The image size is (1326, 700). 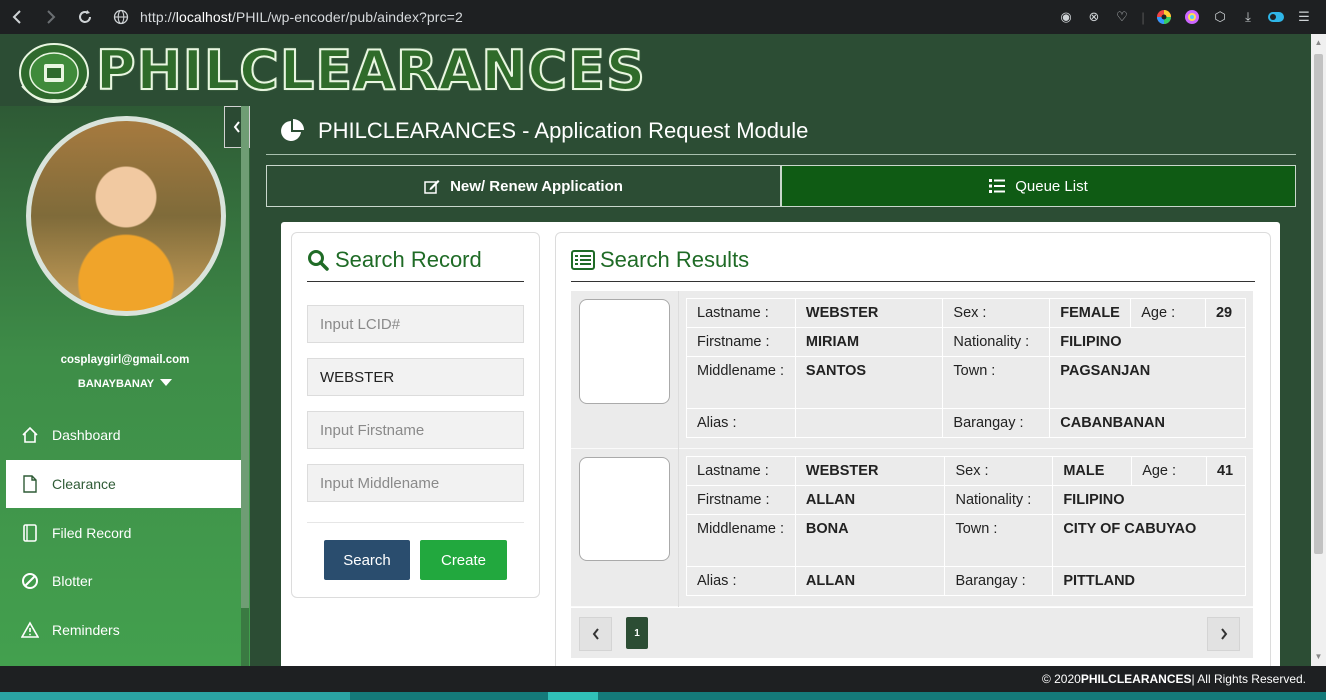 I want to click on chevron-left-icon, so click(x=595, y=634).